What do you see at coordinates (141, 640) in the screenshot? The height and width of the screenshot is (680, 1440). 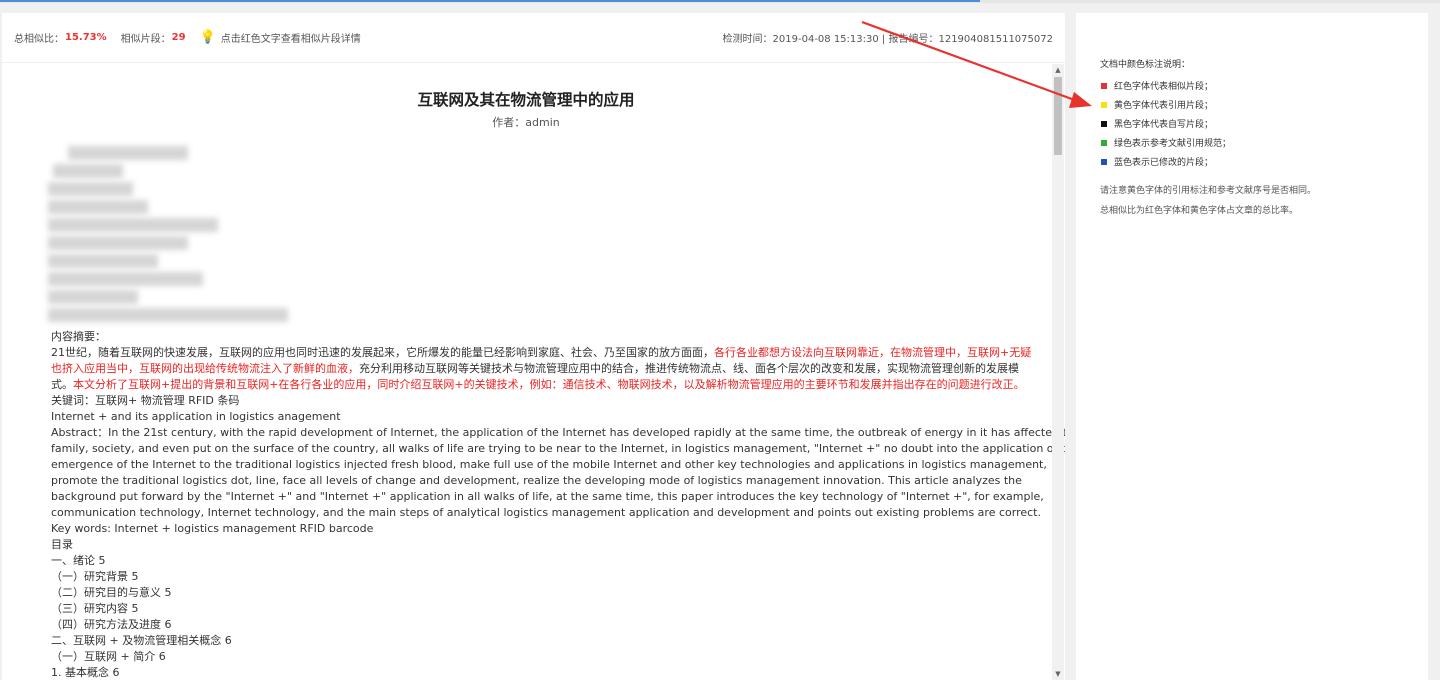 I see `document-text: 二、互联网 + 及物流管理相关概念 6` at bounding box center [141, 640].